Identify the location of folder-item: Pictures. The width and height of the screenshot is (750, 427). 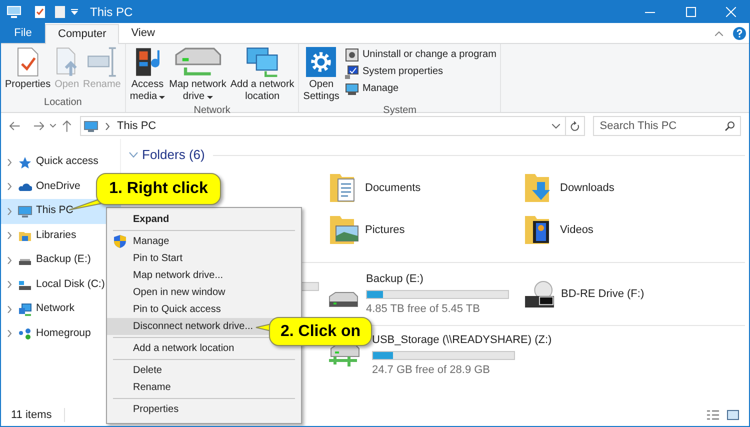
(426, 230).